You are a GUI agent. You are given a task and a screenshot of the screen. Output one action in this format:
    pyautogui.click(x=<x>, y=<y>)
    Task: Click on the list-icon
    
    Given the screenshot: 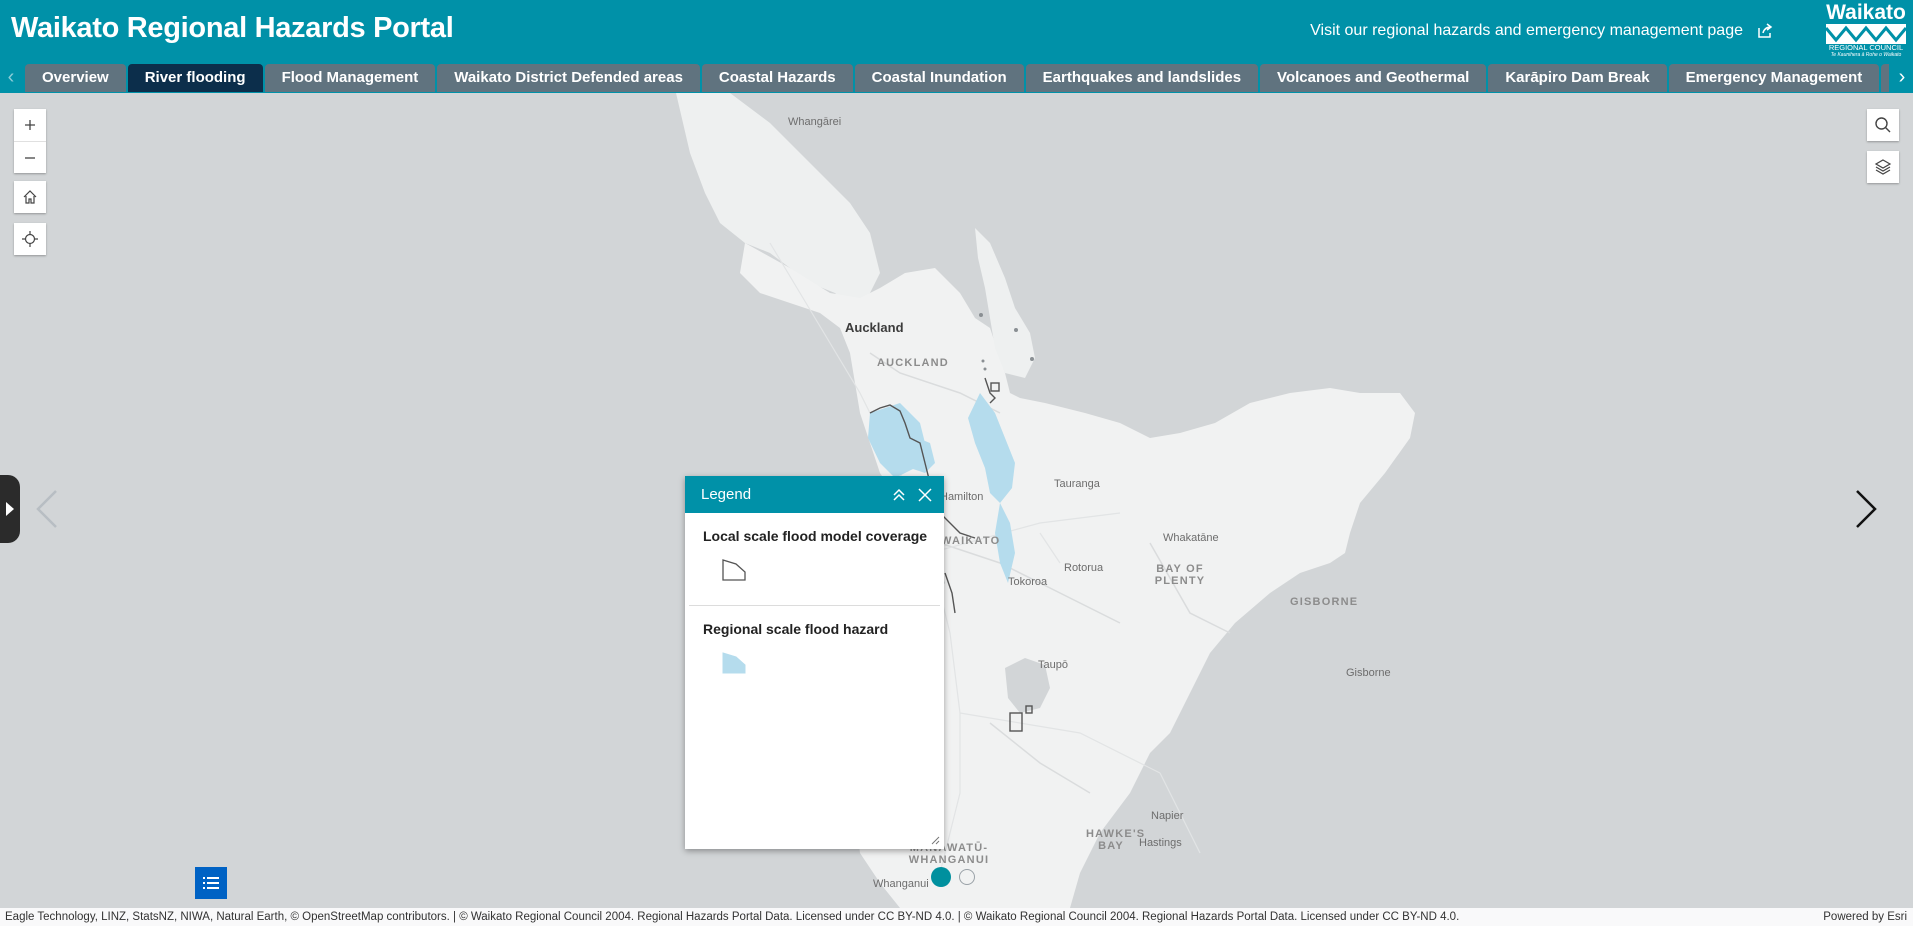 What is the action you would take?
    pyautogui.click(x=211, y=883)
    